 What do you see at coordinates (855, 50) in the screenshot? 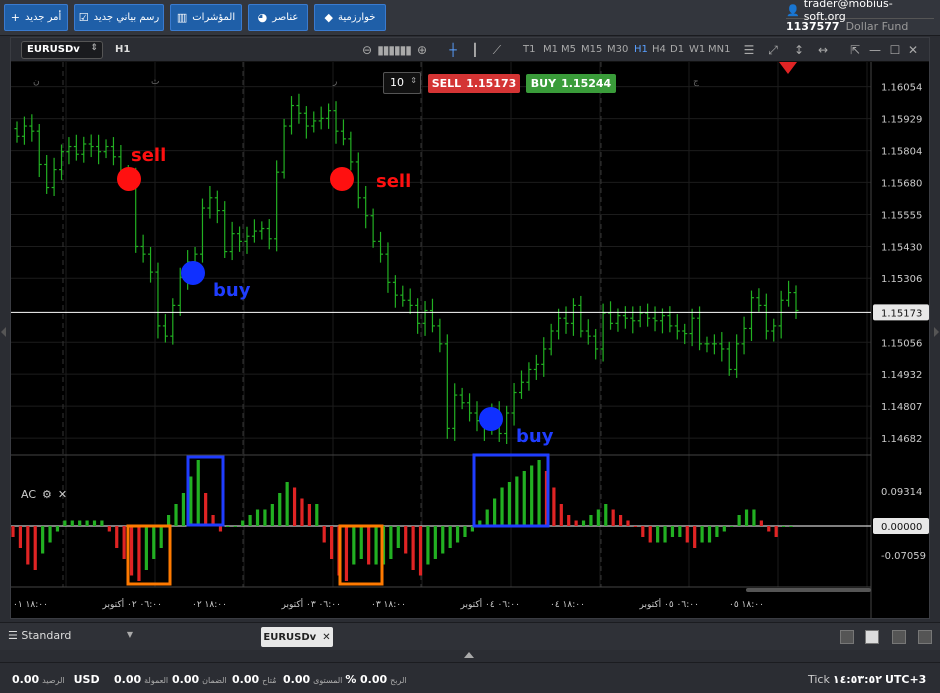
I see `popout-icon: ⇱` at bounding box center [855, 50].